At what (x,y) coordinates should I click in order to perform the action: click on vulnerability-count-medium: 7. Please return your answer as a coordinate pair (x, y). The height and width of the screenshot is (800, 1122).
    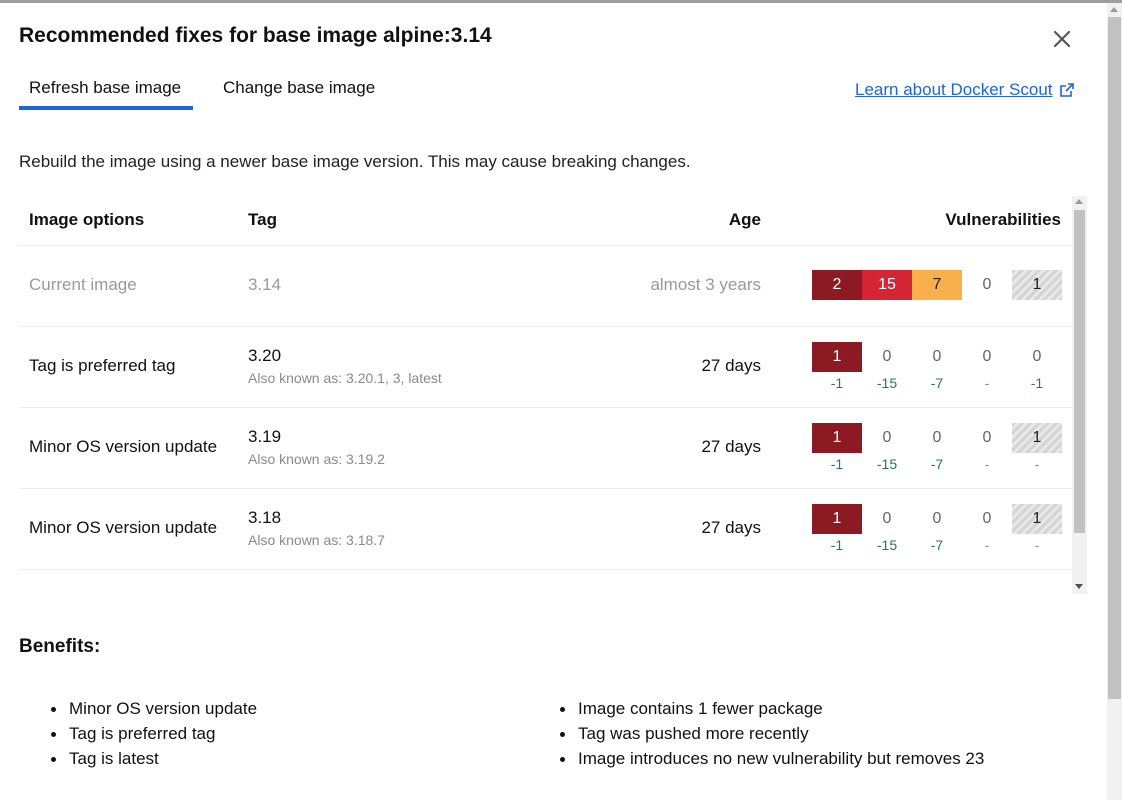
    Looking at the image, I should click on (937, 285).